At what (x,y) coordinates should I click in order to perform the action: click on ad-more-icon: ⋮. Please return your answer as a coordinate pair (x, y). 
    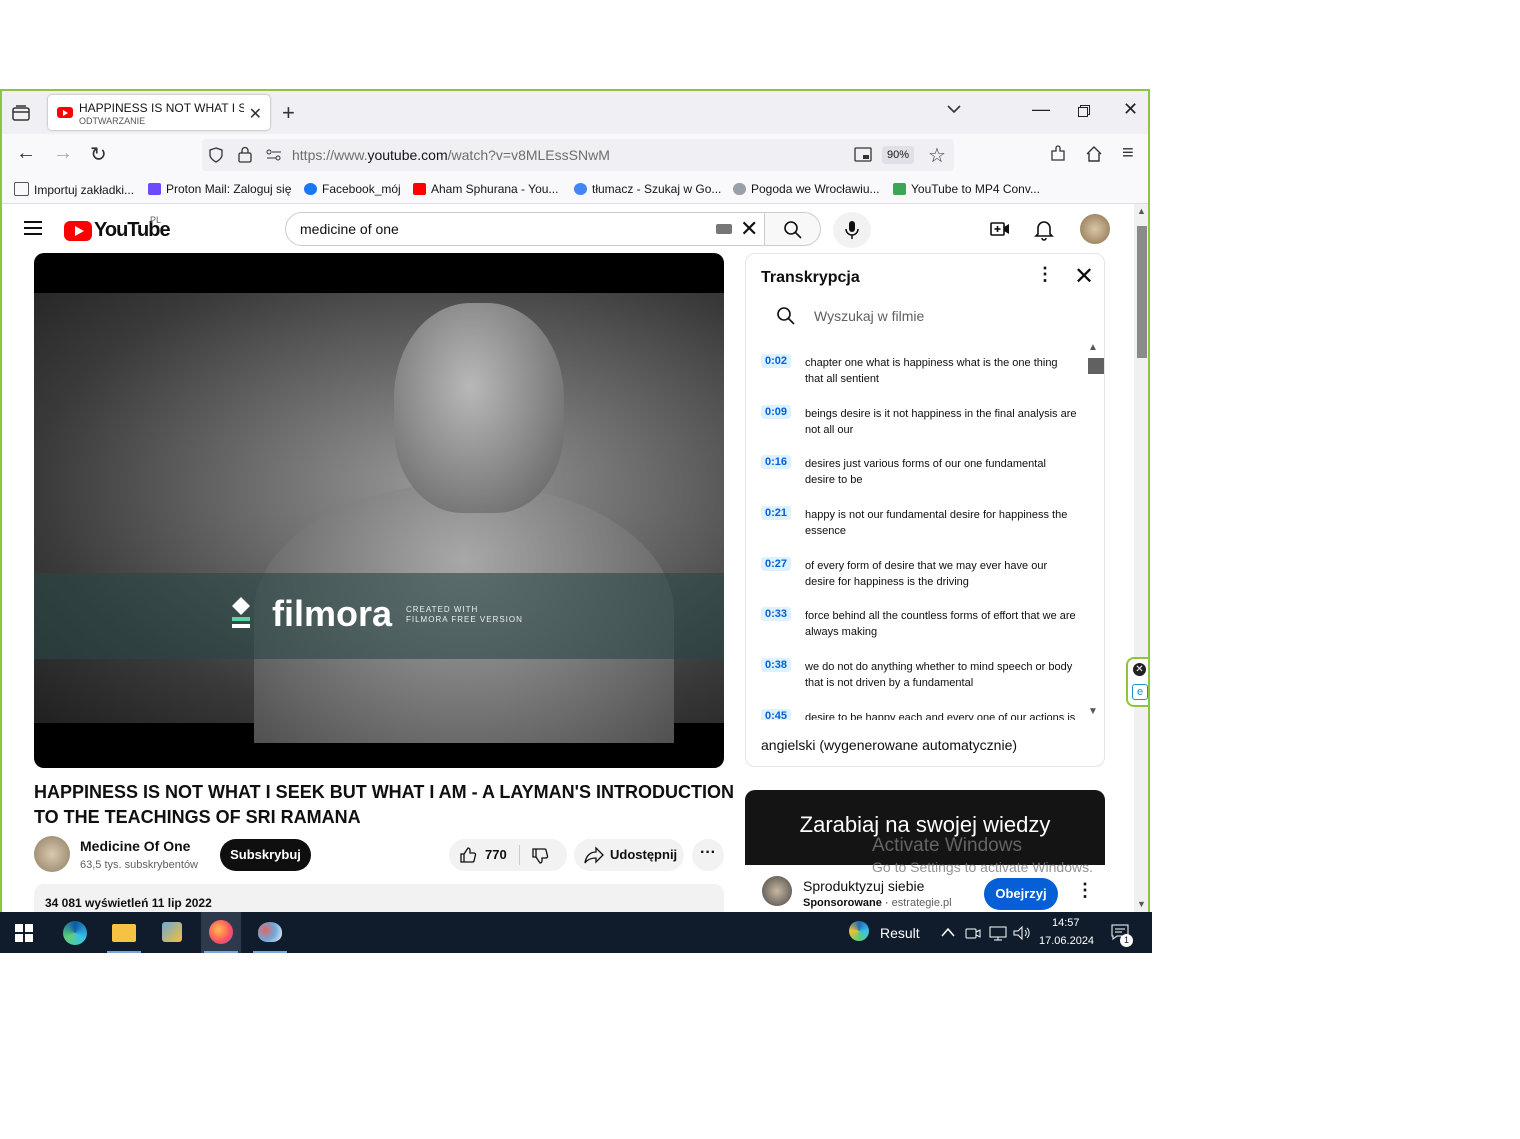
    Looking at the image, I should click on (1085, 890).